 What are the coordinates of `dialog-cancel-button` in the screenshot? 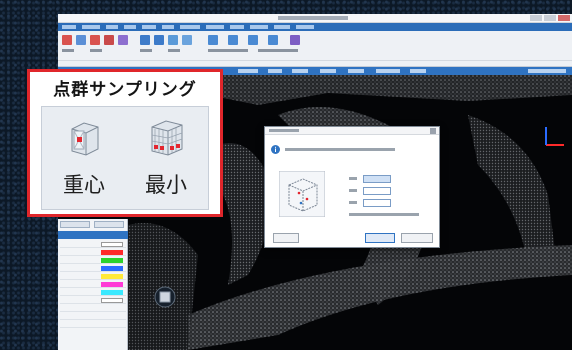 It's located at (417, 238).